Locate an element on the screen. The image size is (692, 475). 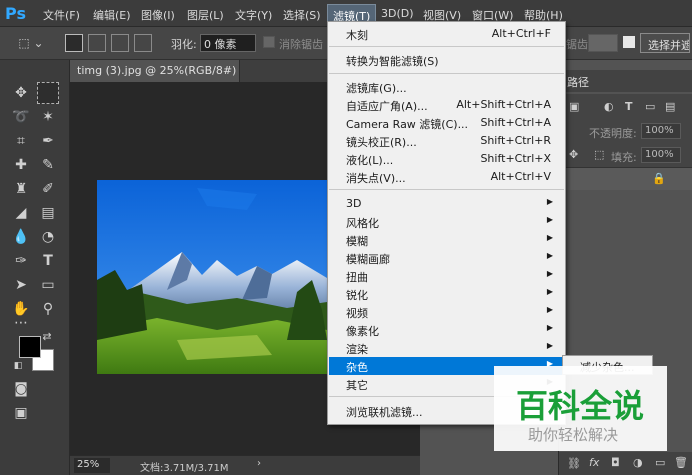
delete-layer-icon: 🗑 is located at coordinates (681, 462).